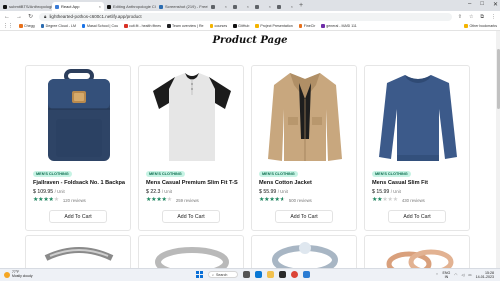 The height and width of the screenshot is (281, 500). What do you see at coordinates (485, 275) in the screenshot?
I see `clock: 15:28 14-01-2023` at bounding box center [485, 275].